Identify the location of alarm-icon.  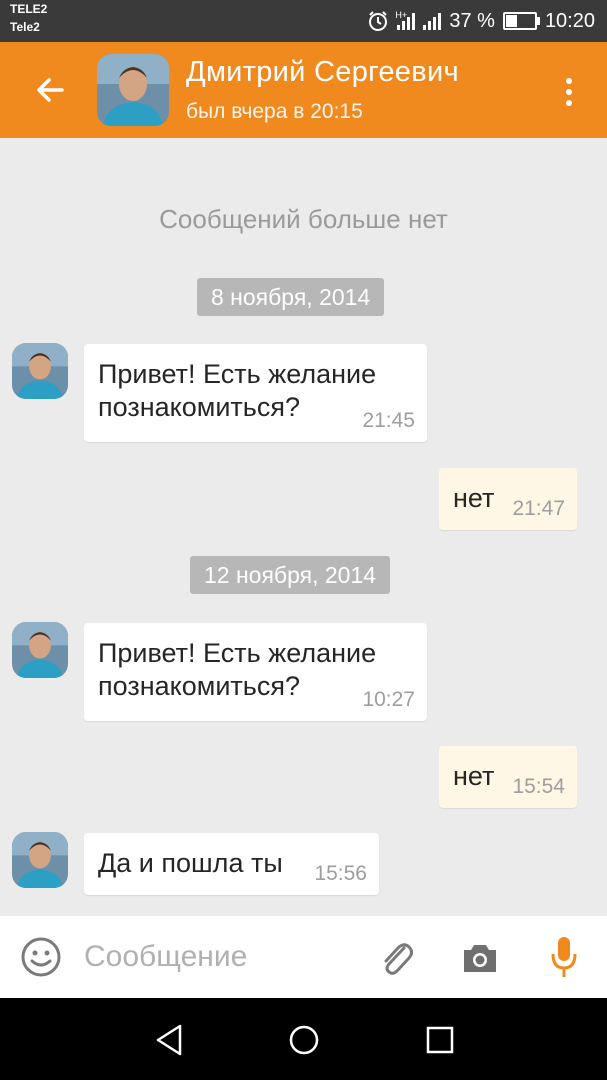
(378, 21).